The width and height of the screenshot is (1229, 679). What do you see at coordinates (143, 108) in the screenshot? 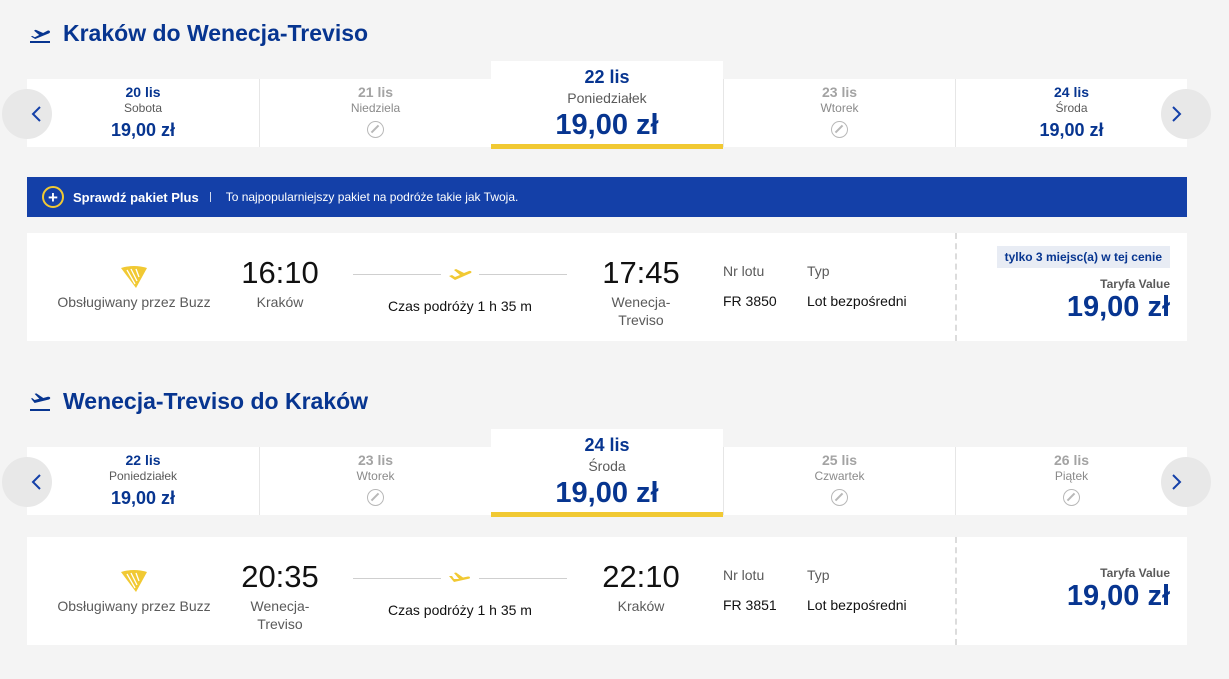
I see `weekday-label: Sobota` at bounding box center [143, 108].